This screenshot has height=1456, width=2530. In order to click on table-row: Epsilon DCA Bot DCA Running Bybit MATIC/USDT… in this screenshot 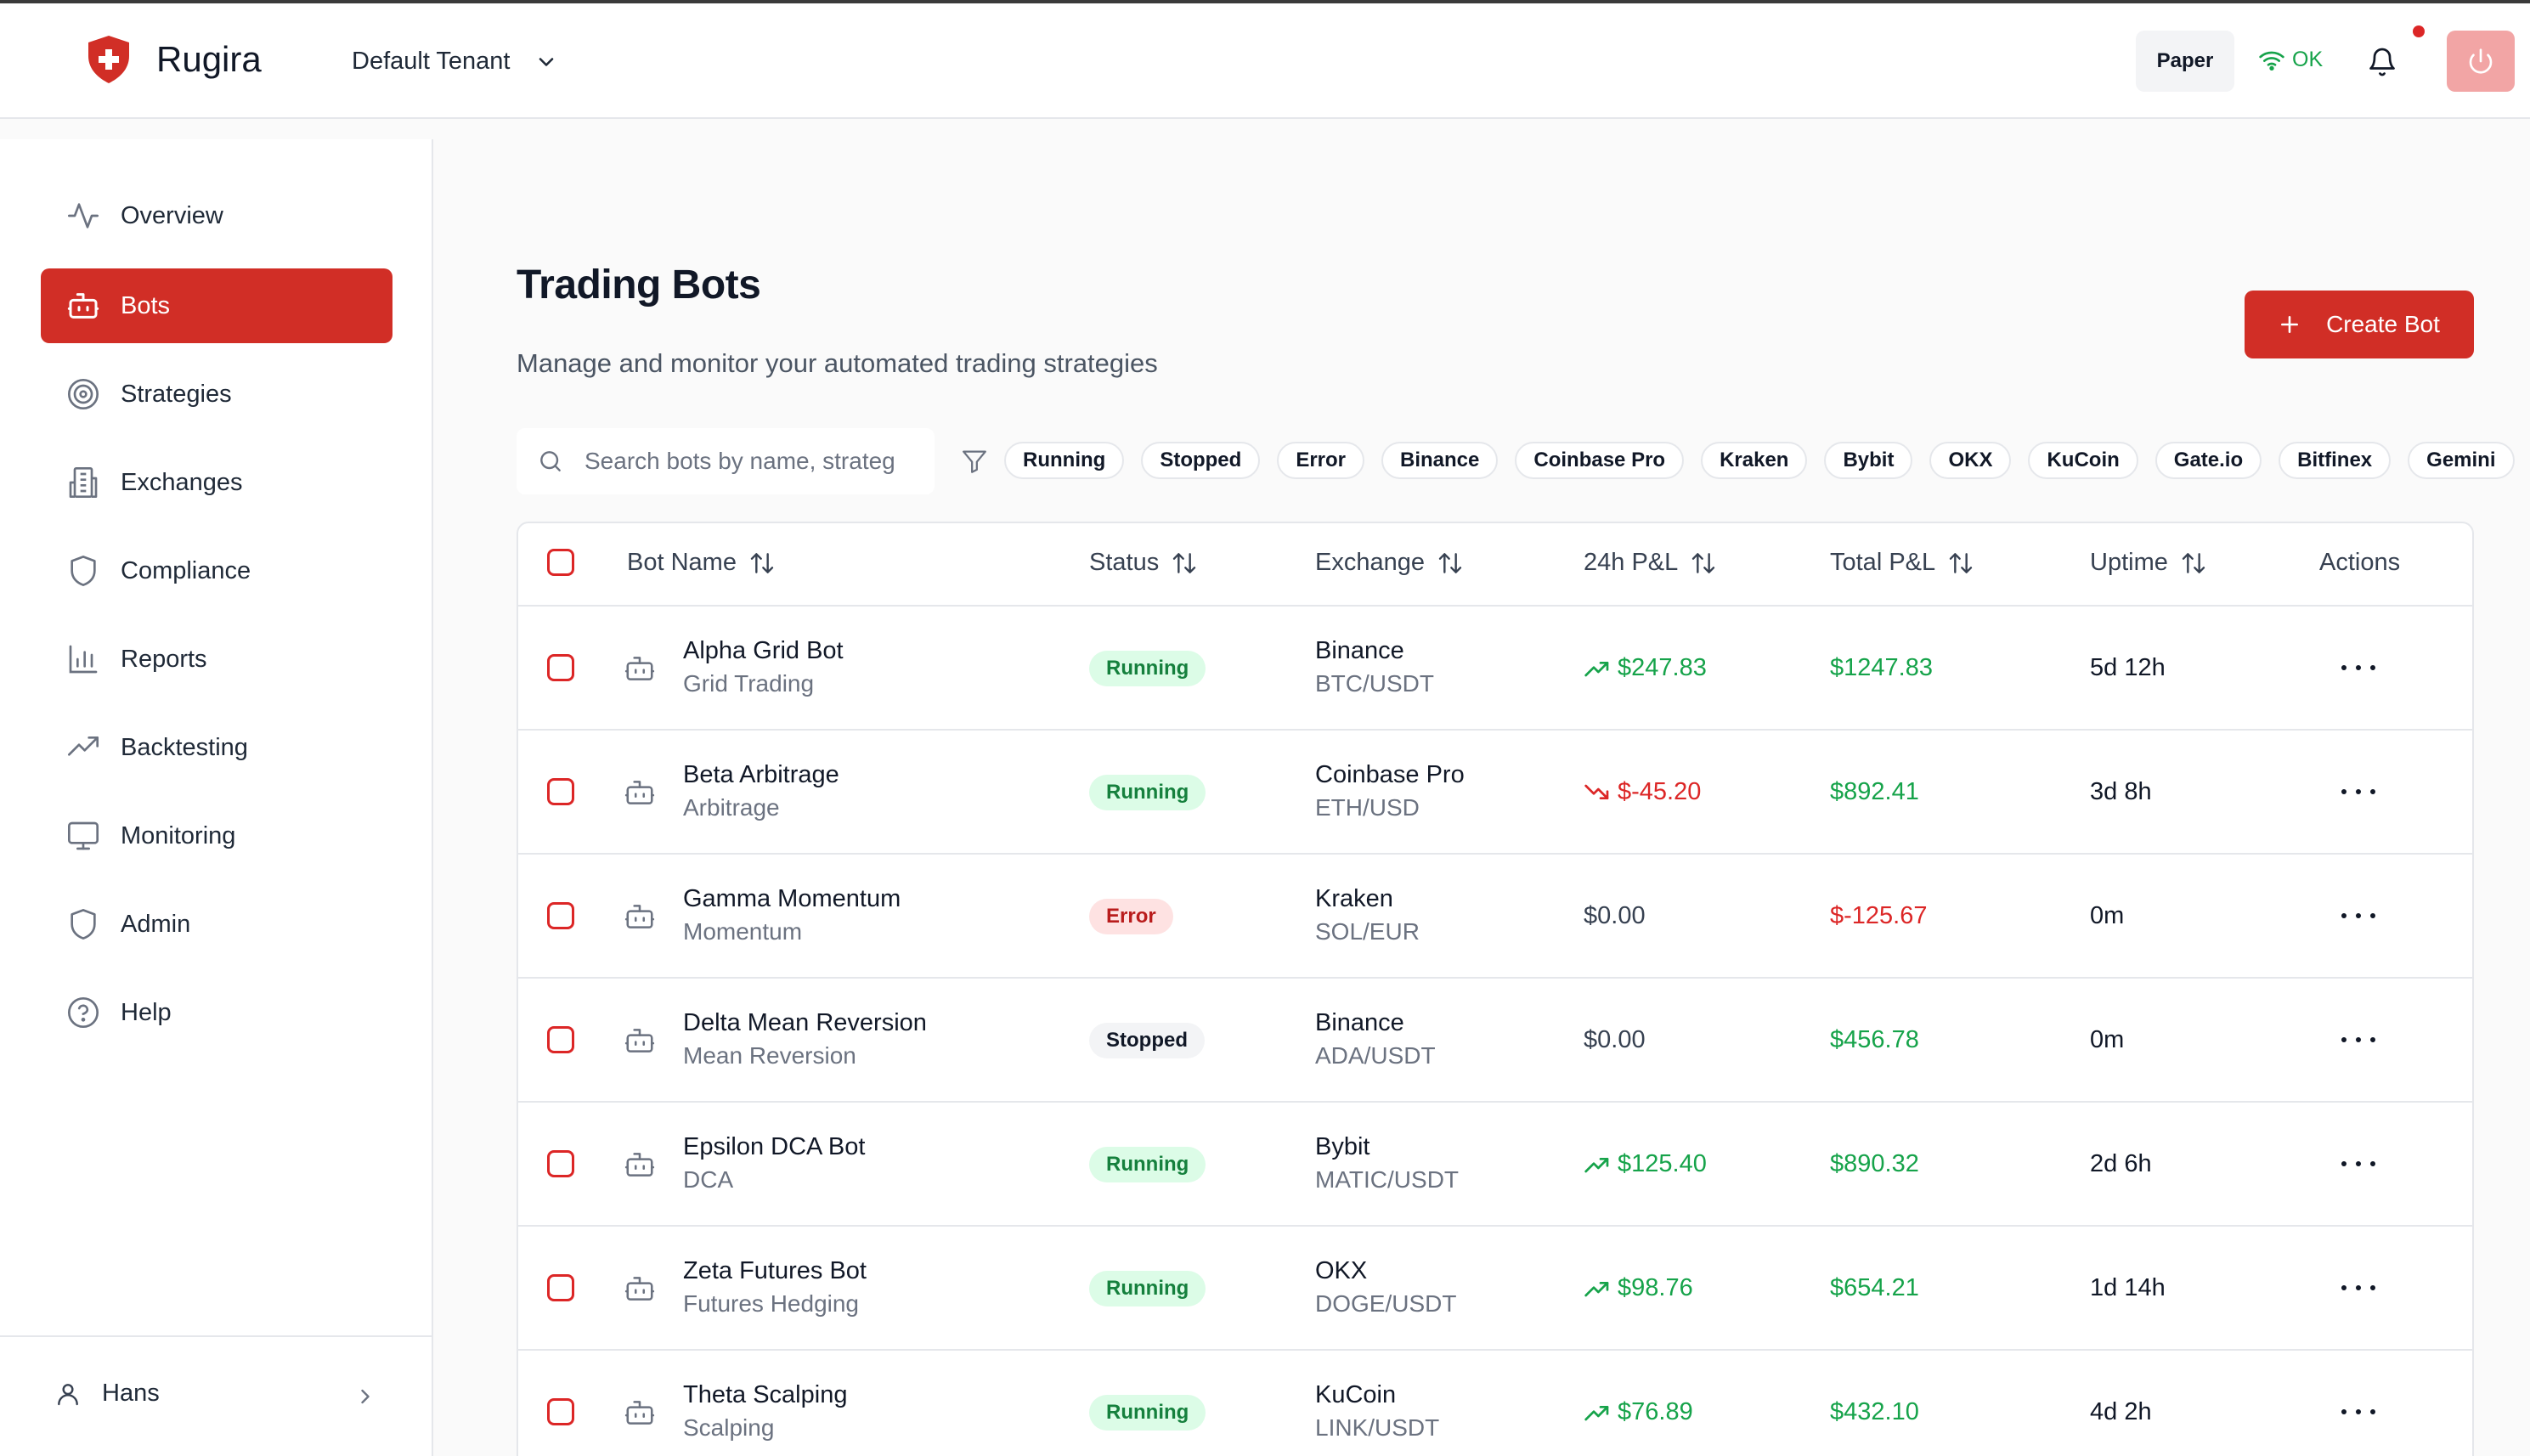, I will do `click(1495, 1165)`.